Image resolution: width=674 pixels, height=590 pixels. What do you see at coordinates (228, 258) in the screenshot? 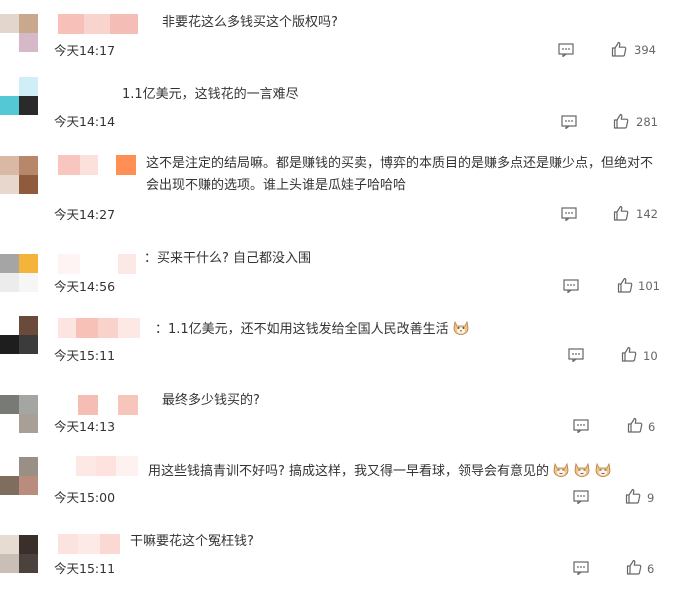
I see `comment-text: ：买来干什么? 自己都没入围` at bounding box center [228, 258].